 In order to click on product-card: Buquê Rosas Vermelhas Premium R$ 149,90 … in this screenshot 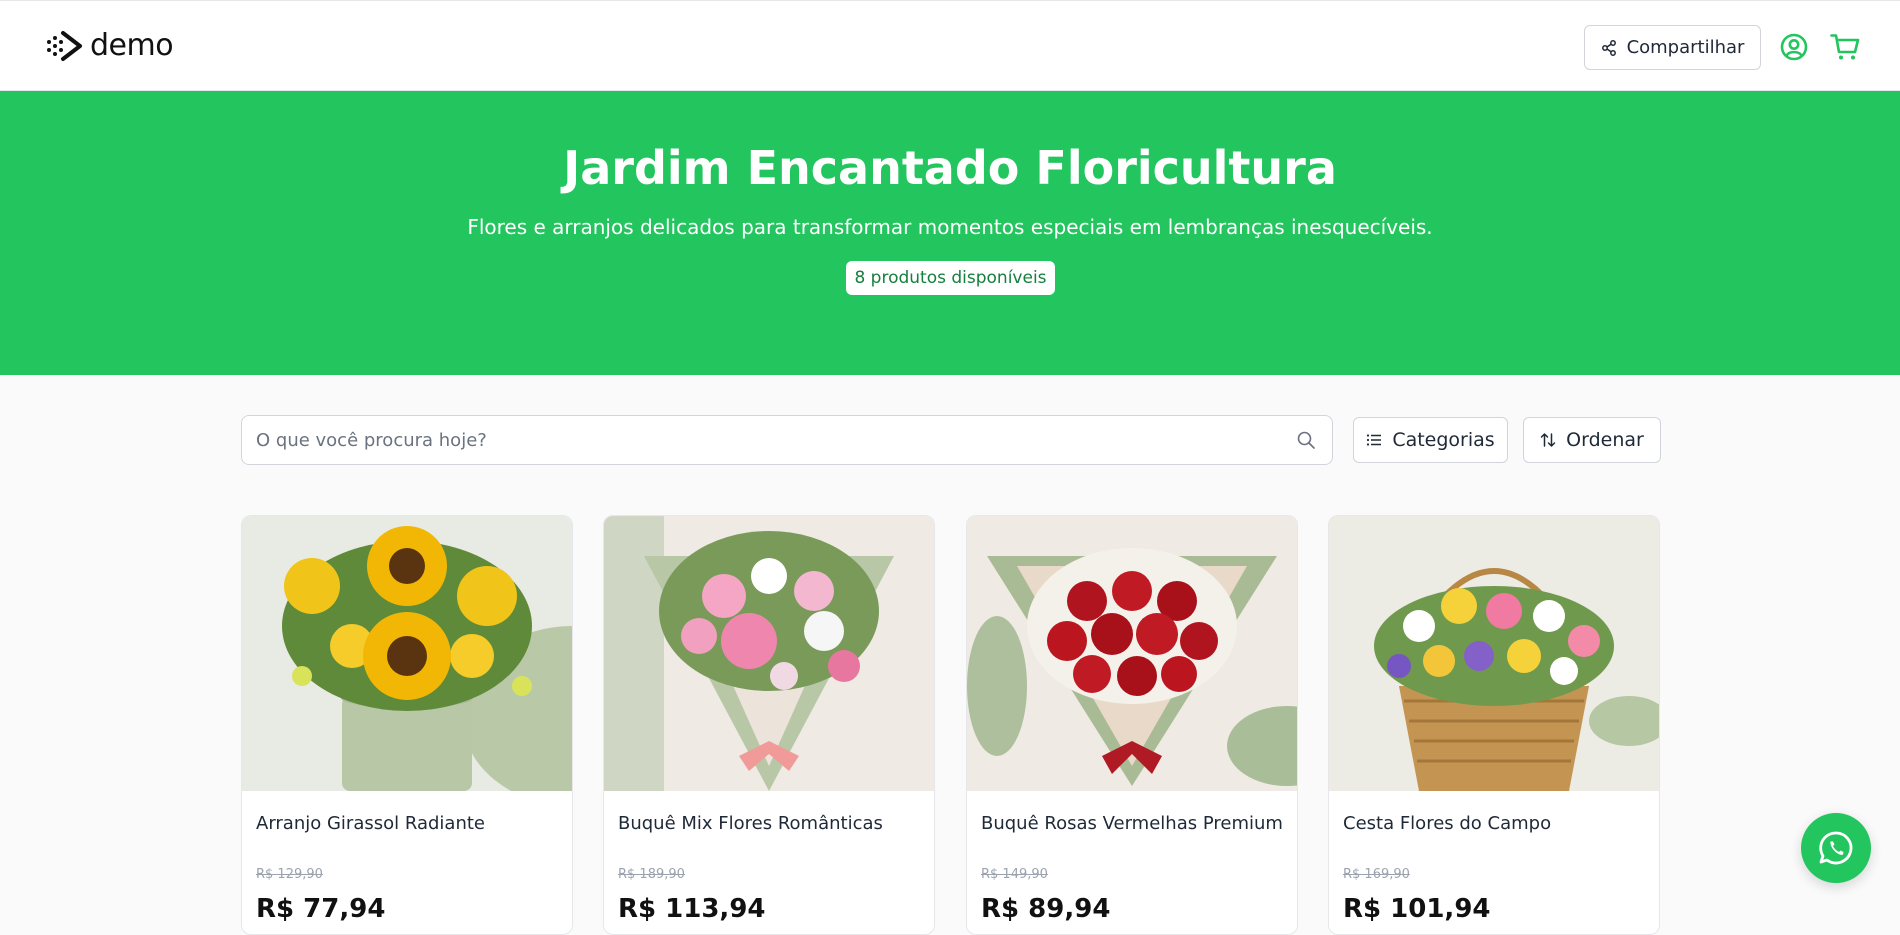, I will do `click(1132, 725)`.